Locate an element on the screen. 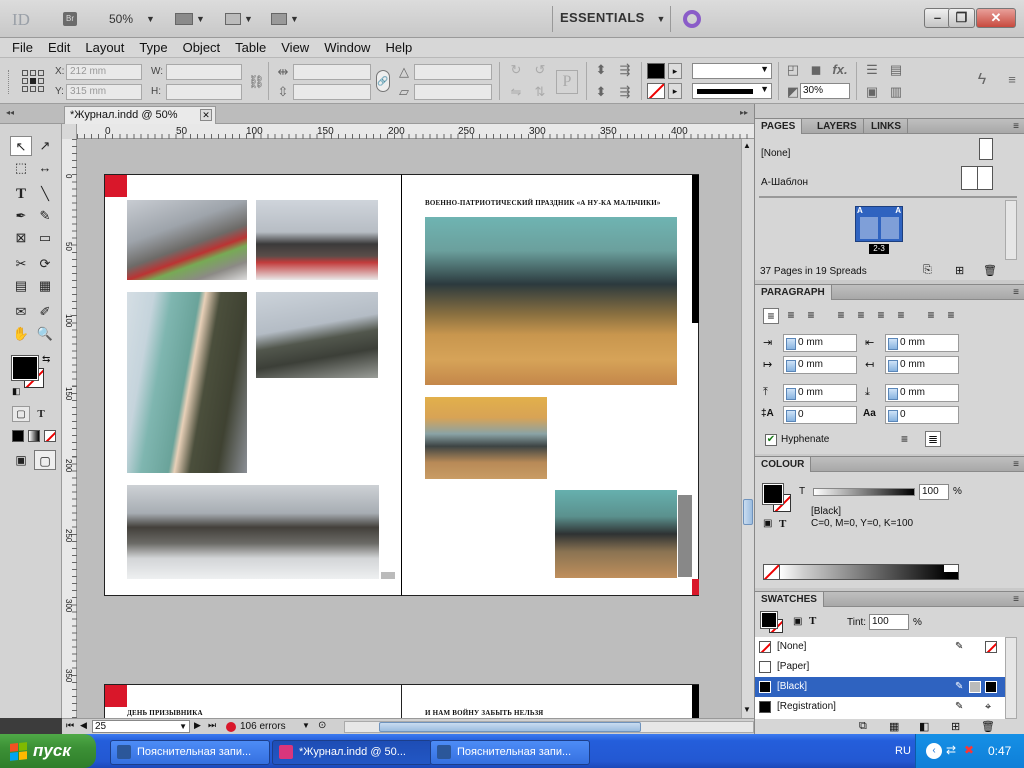  language-indicator: RU is located at coordinates (903, 751).